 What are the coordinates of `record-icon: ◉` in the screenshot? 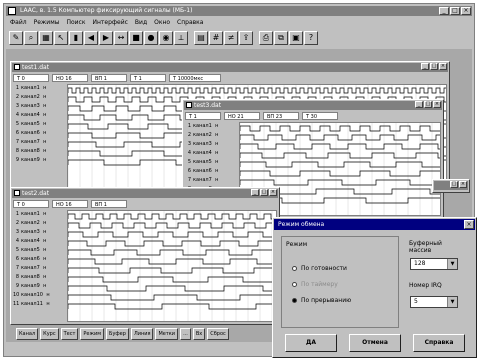 It's located at (166, 38).